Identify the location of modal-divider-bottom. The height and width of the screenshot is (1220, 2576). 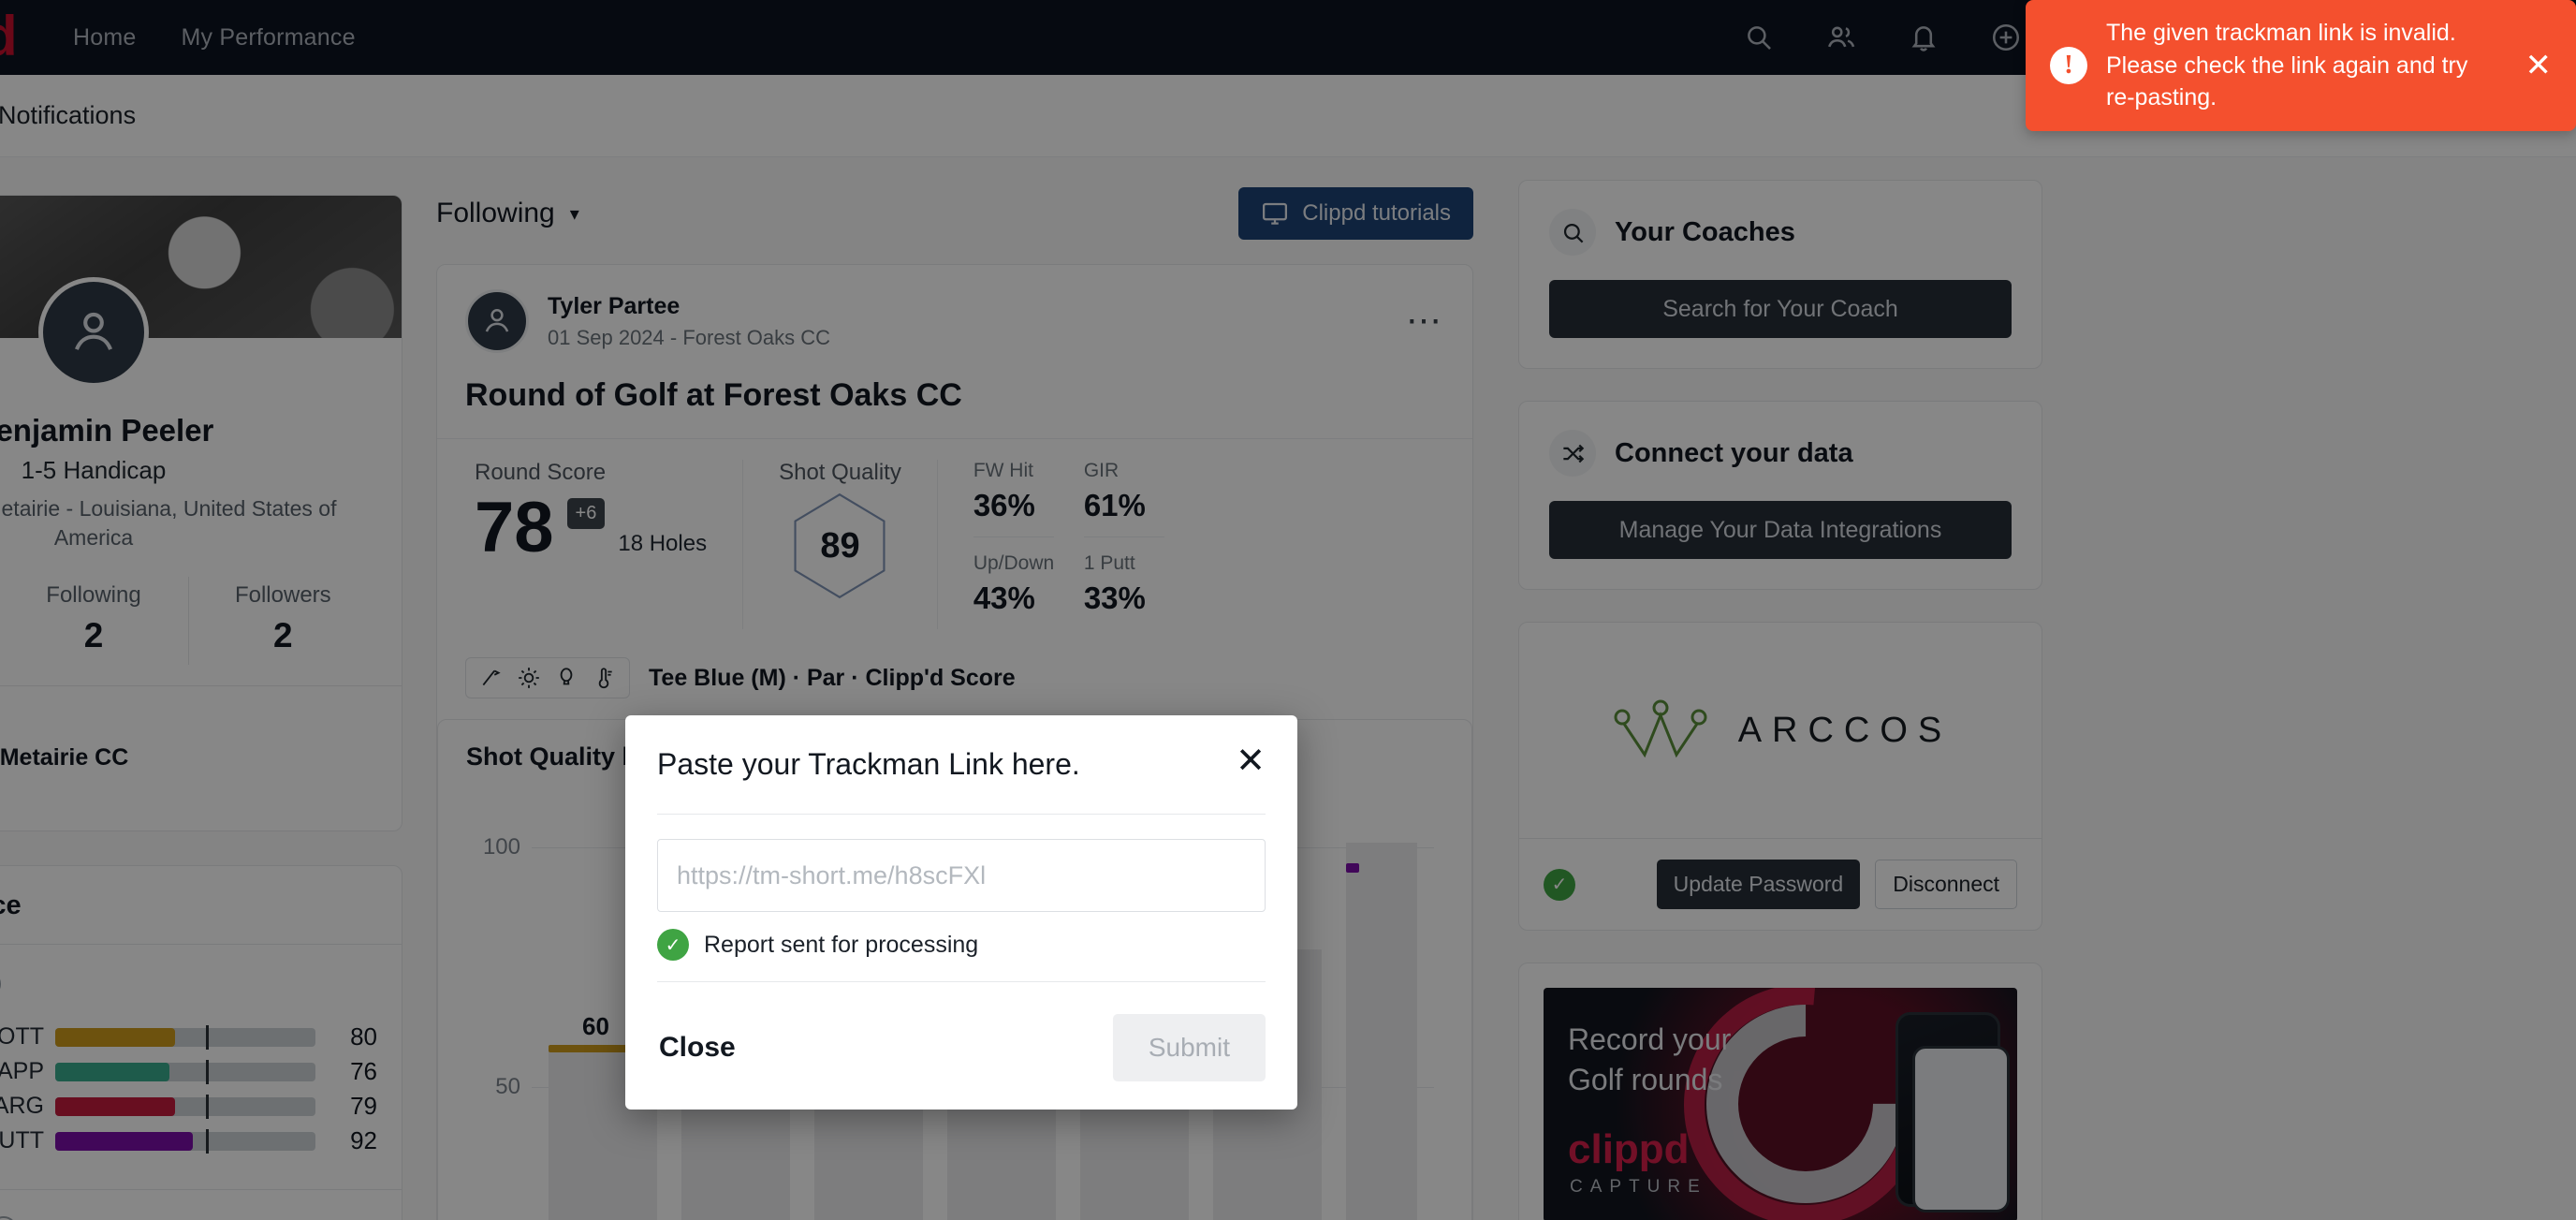
(962, 981).